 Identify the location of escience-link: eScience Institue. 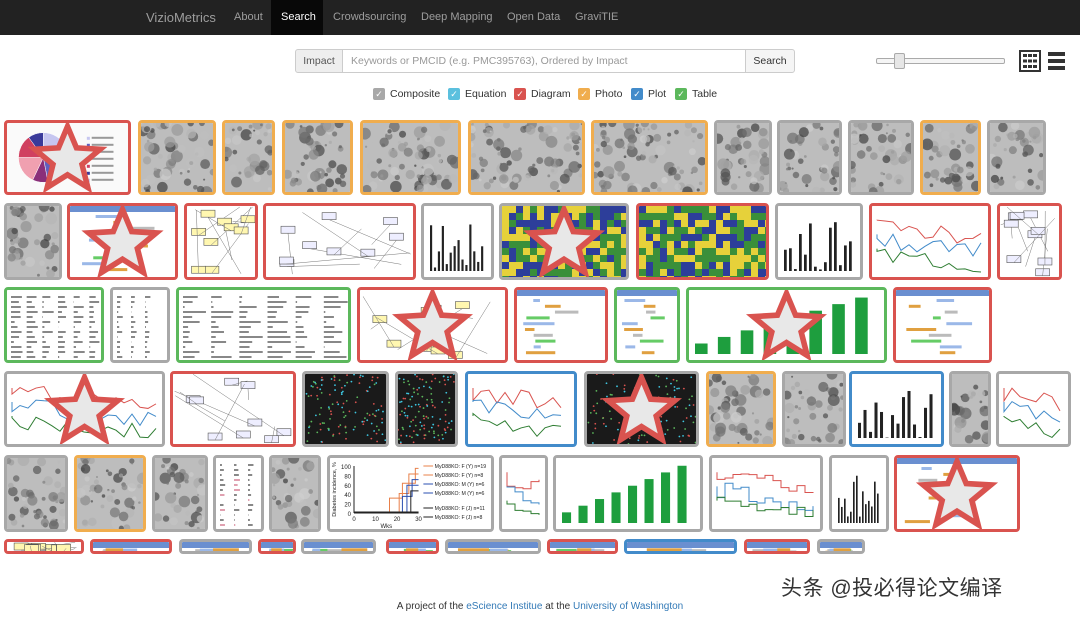
(504, 606).